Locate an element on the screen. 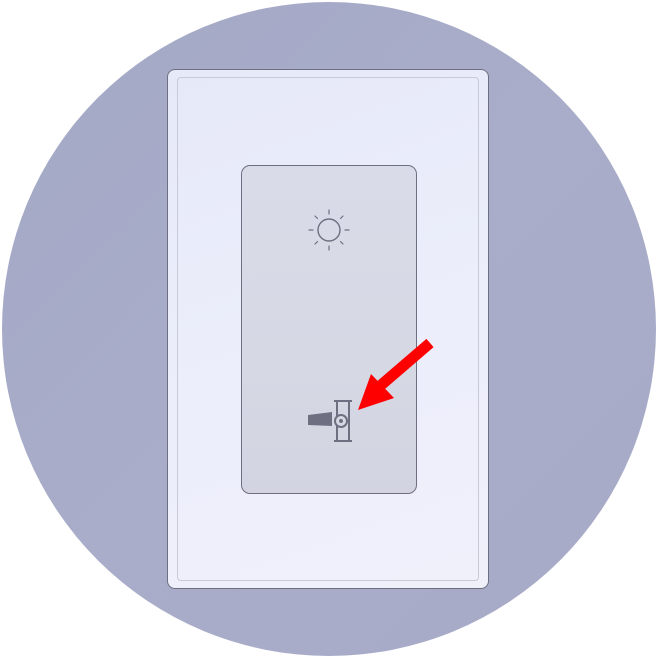  sun-icon is located at coordinates (329, 230).